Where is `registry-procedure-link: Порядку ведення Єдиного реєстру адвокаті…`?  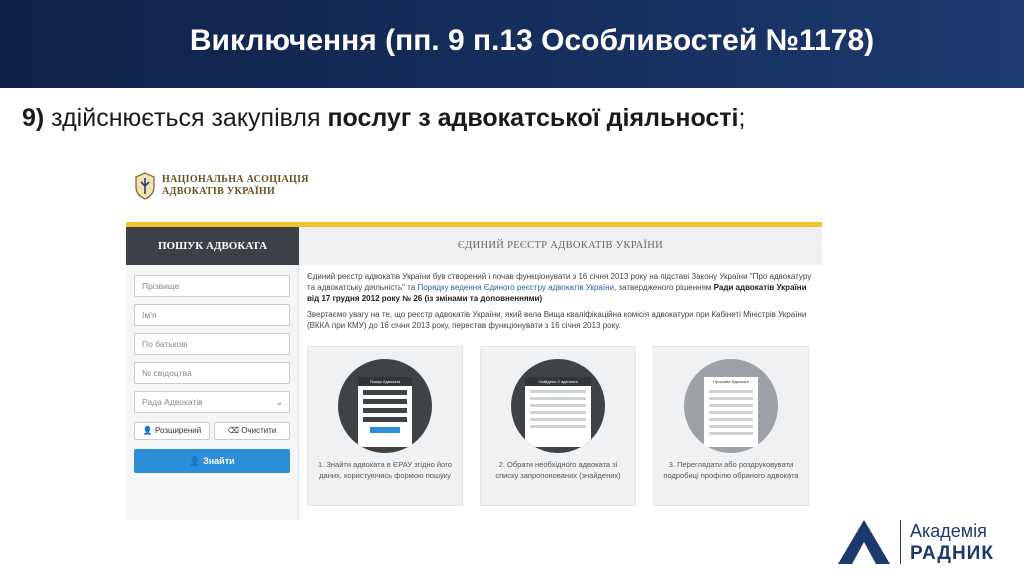
registry-procedure-link: Порядку ведення Єдиного реєстру адвокаті… is located at coordinates (515, 287).